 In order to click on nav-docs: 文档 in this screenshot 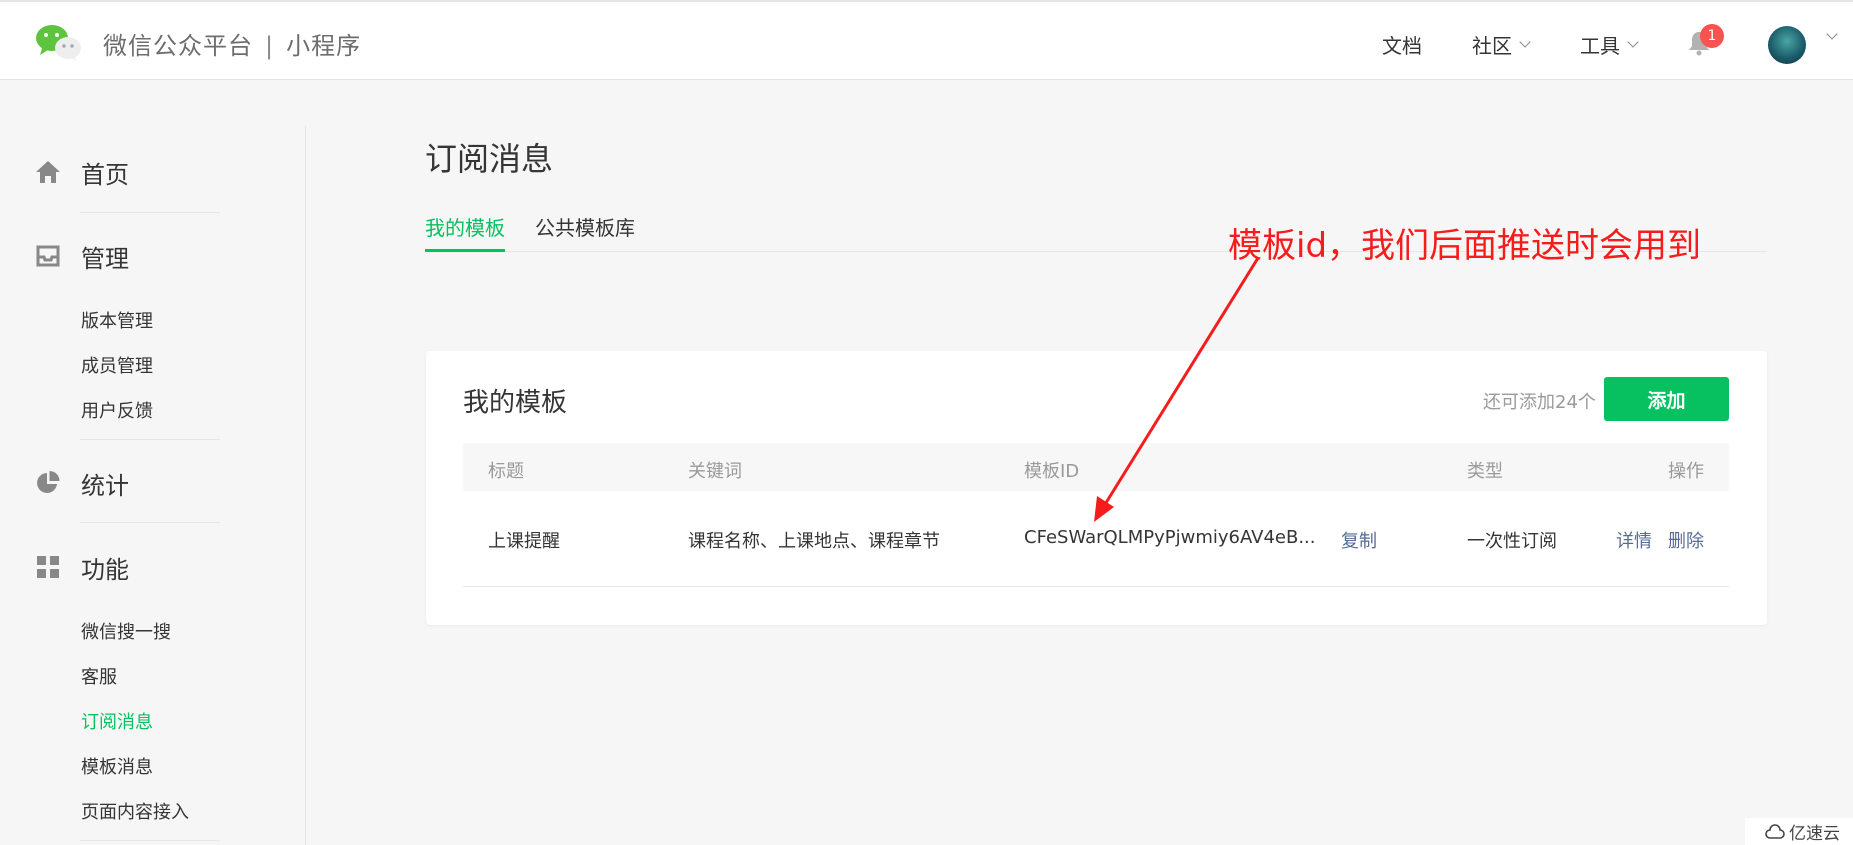, I will do `click(1402, 44)`.